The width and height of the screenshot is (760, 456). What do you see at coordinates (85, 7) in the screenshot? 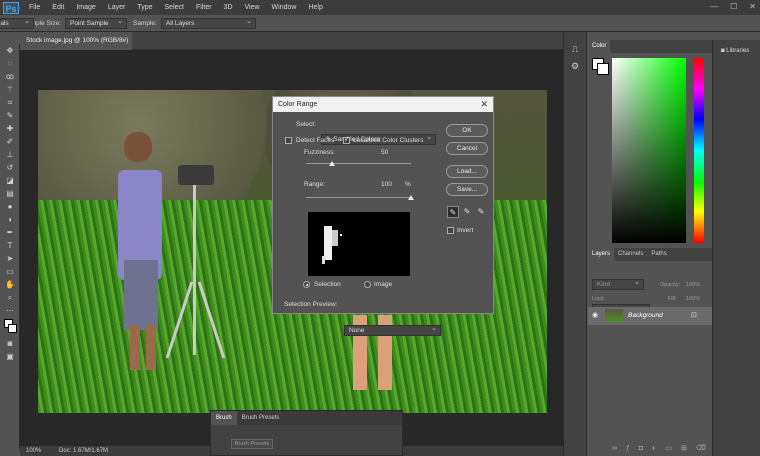
I see `menu-image: Image` at bounding box center [85, 7].